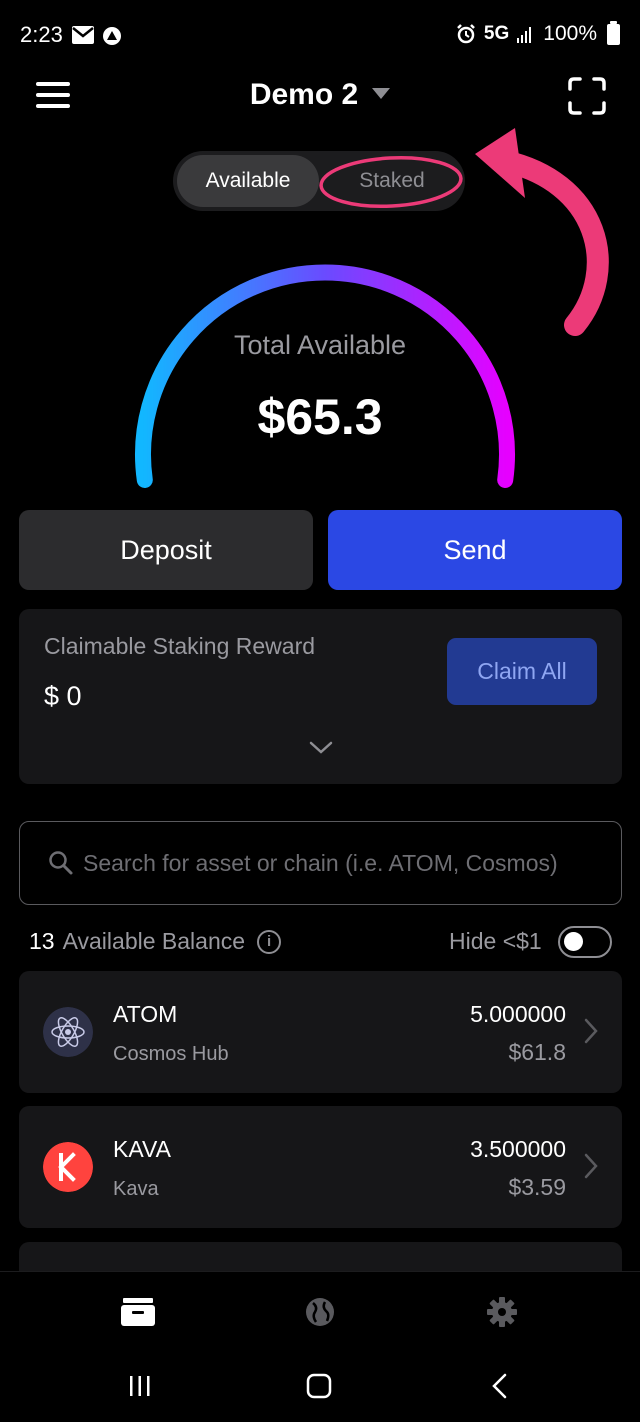 This screenshot has width=640, height=1422. I want to click on wallet-name: Demo 2, so click(304, 94).